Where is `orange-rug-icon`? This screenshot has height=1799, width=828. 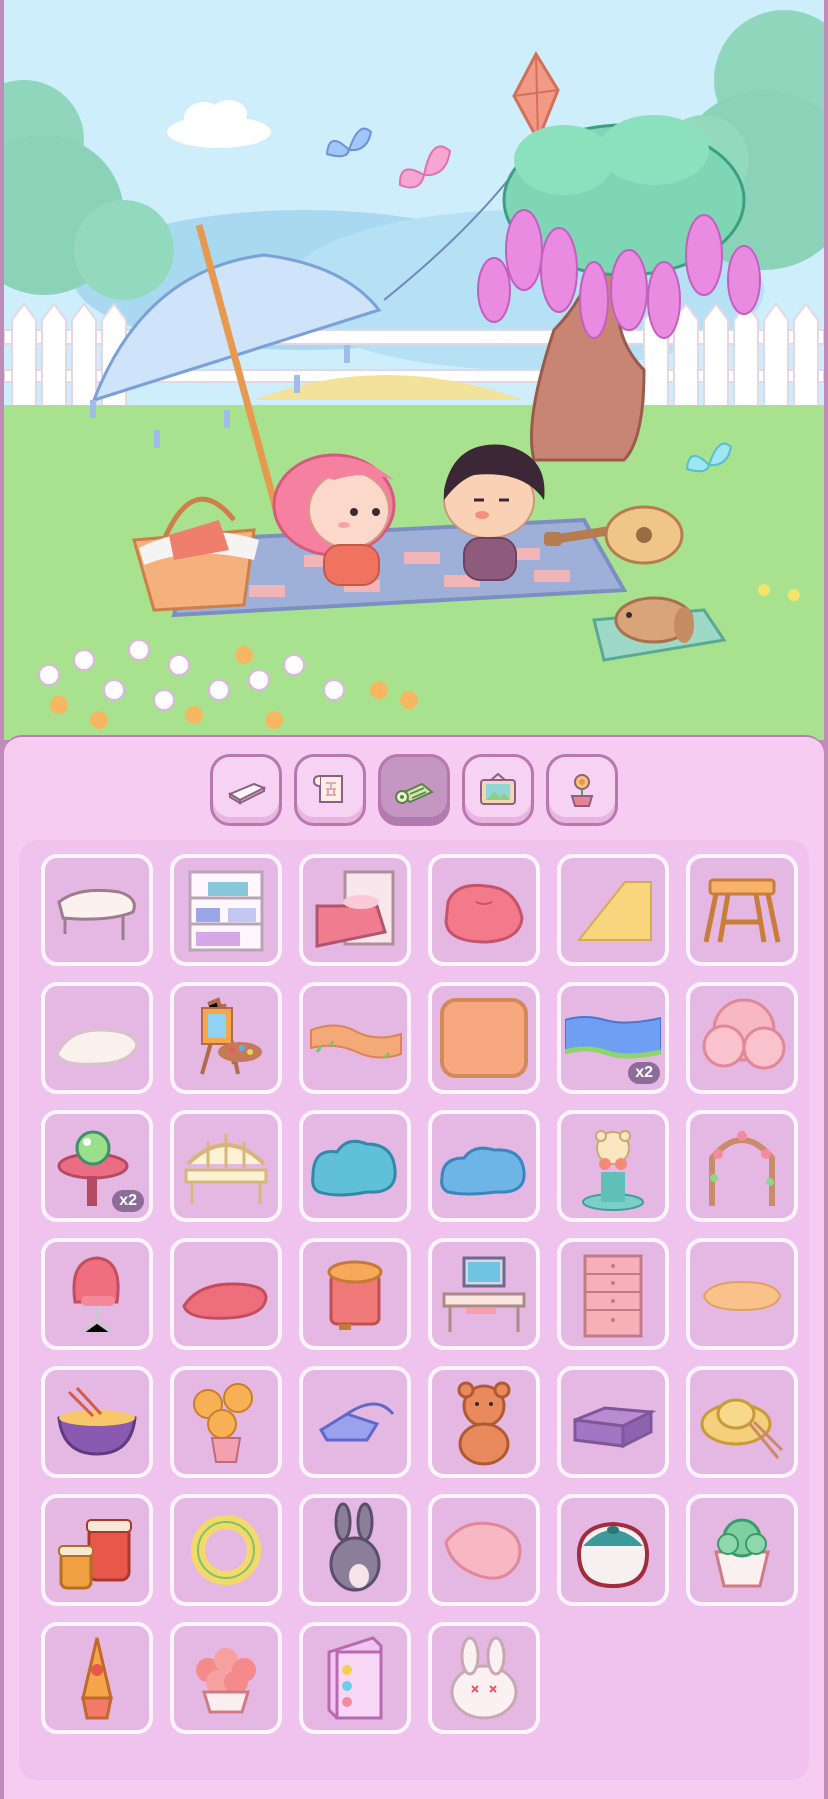 orange-rug-icon is located at coordinates (484, 1038).